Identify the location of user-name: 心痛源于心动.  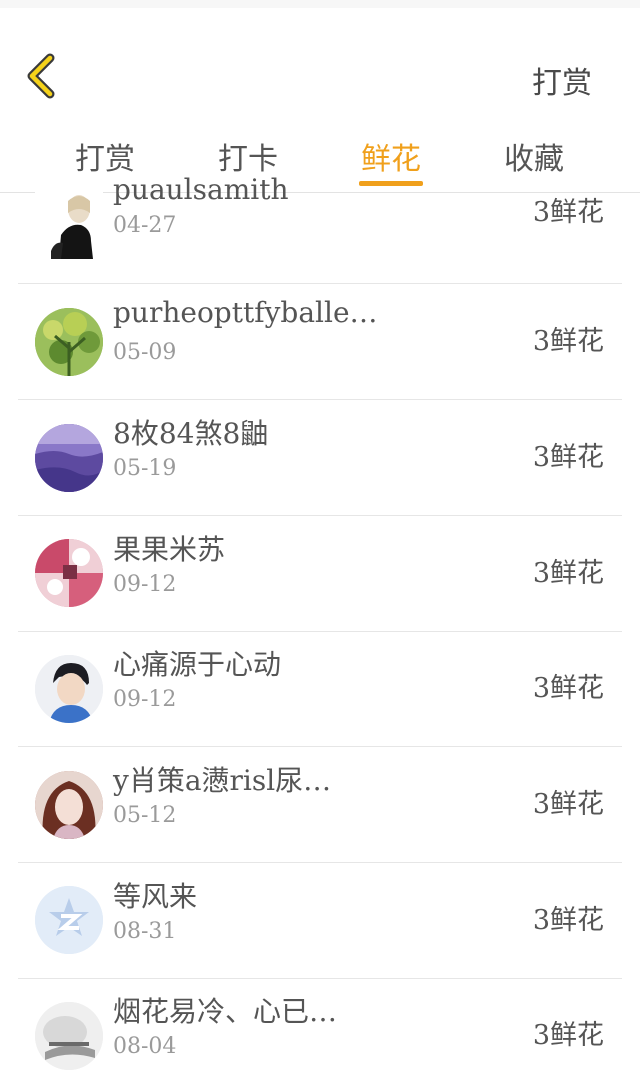
(197, 664).